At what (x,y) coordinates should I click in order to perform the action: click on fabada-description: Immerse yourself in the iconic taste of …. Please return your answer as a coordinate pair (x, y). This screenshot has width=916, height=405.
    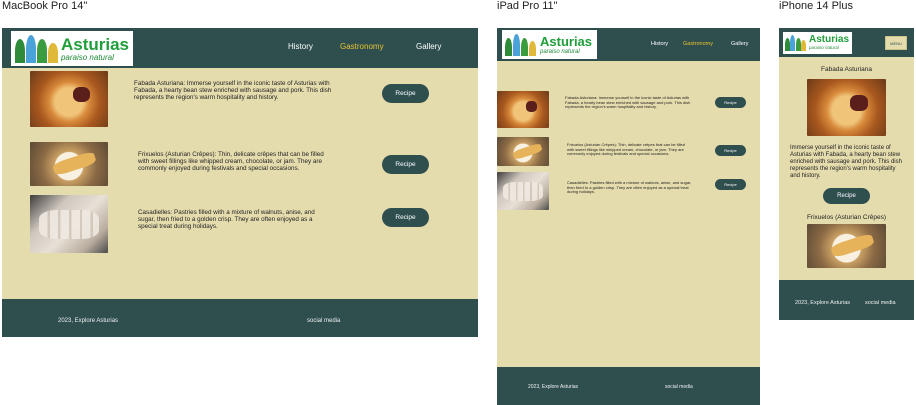
    Looking at the image, I should click on (846, 162).